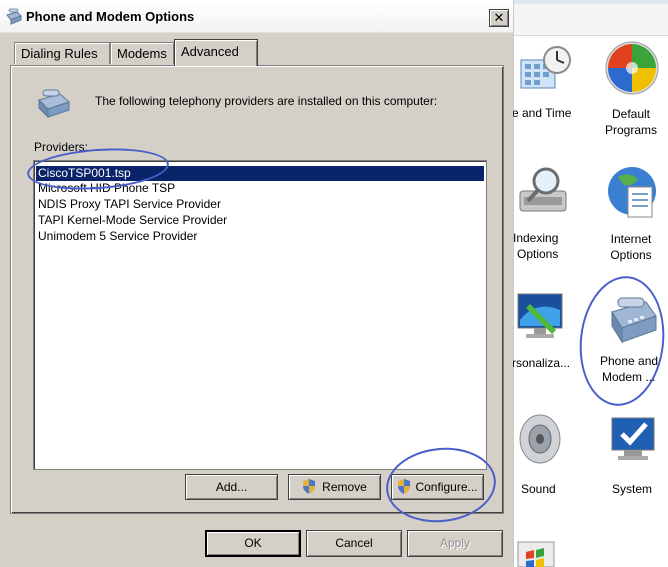 The image size is (668, 567). Describe the element at coordinates (631, 489) in the screenshot. I see `cp-item-label: System` at that location.